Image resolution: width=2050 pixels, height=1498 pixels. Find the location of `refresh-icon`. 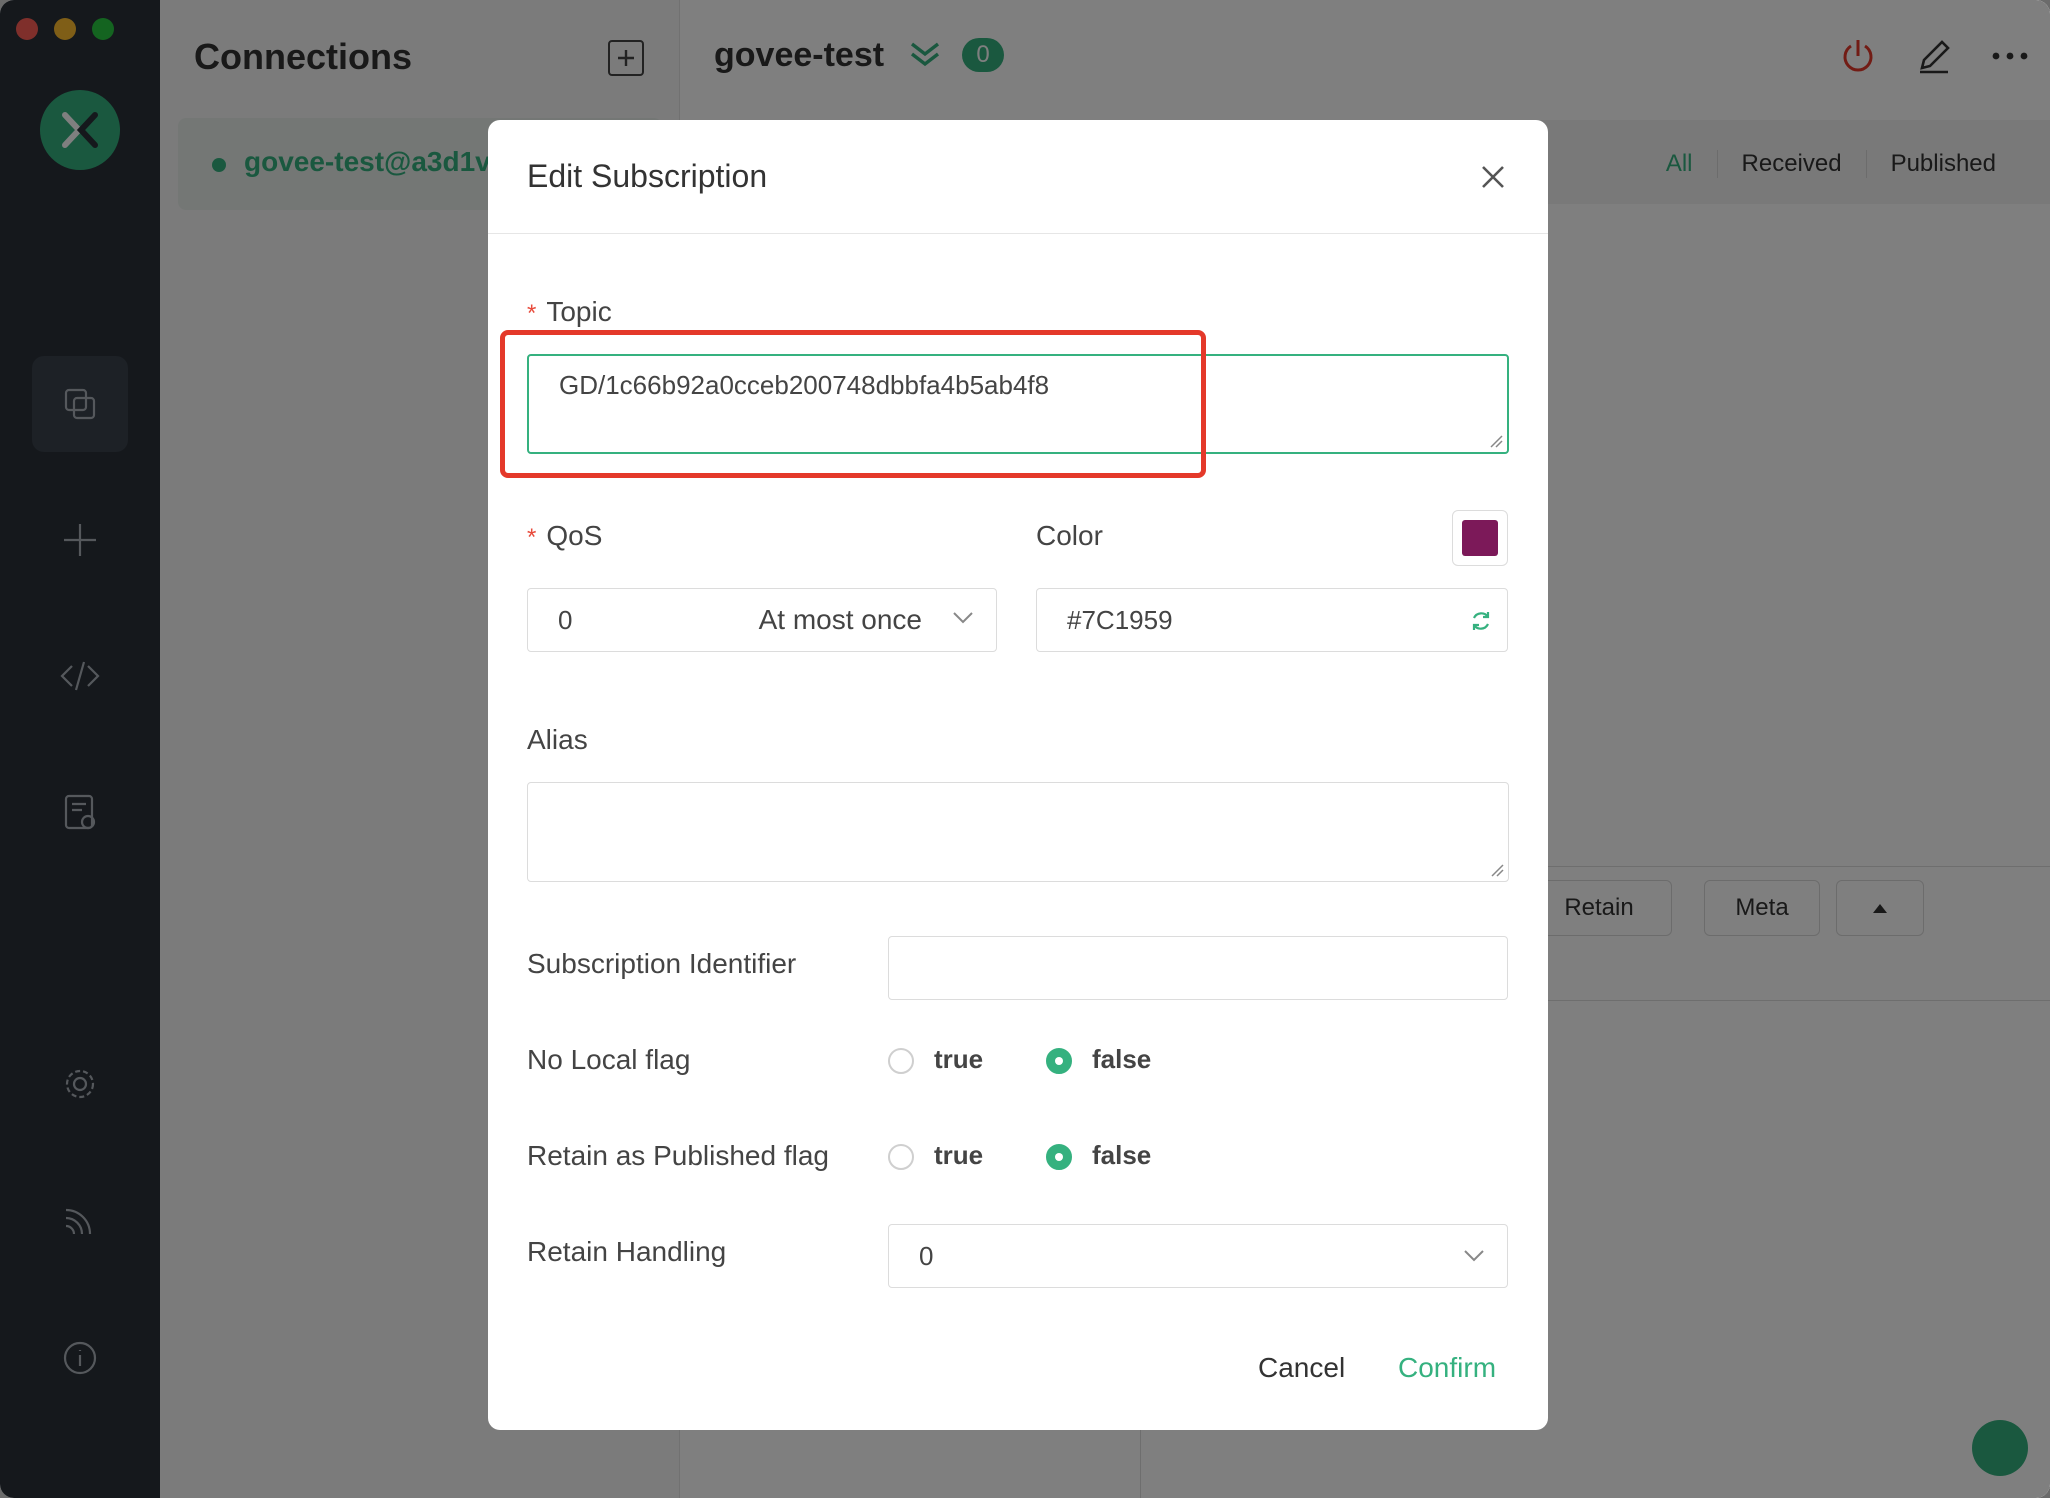

refresh-icon is located at coordinates (1481, 621).